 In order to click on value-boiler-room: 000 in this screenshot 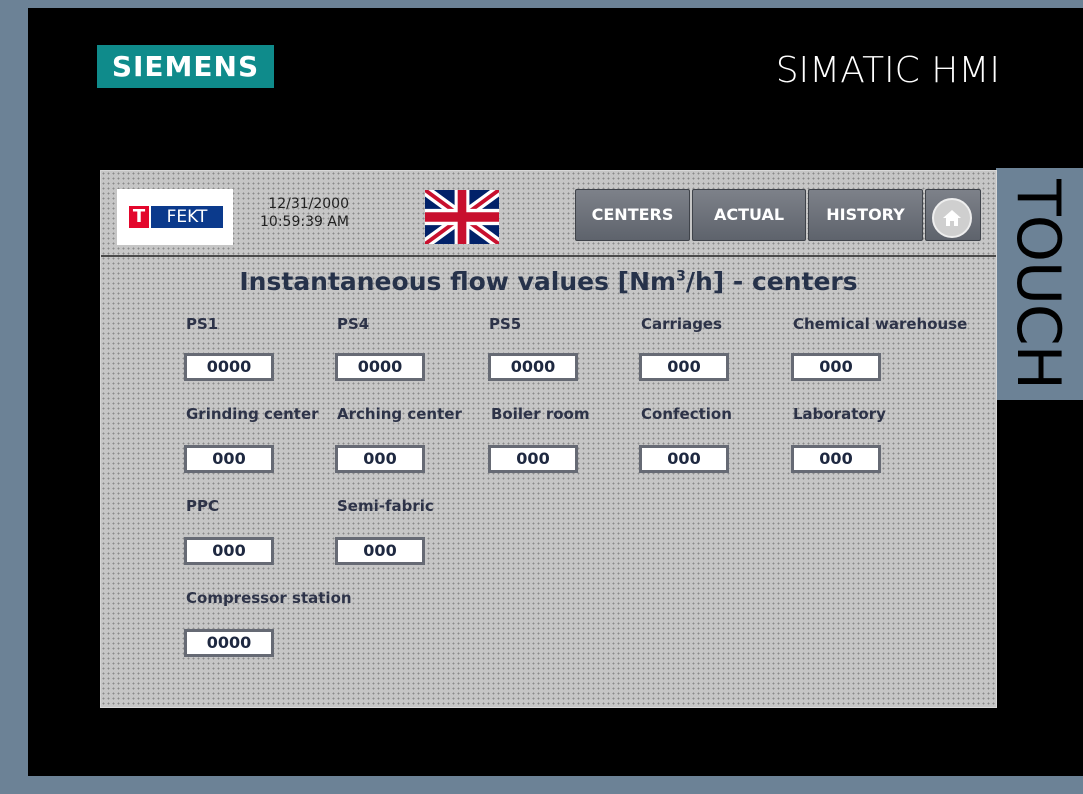, I will do `click(533, 459)`.